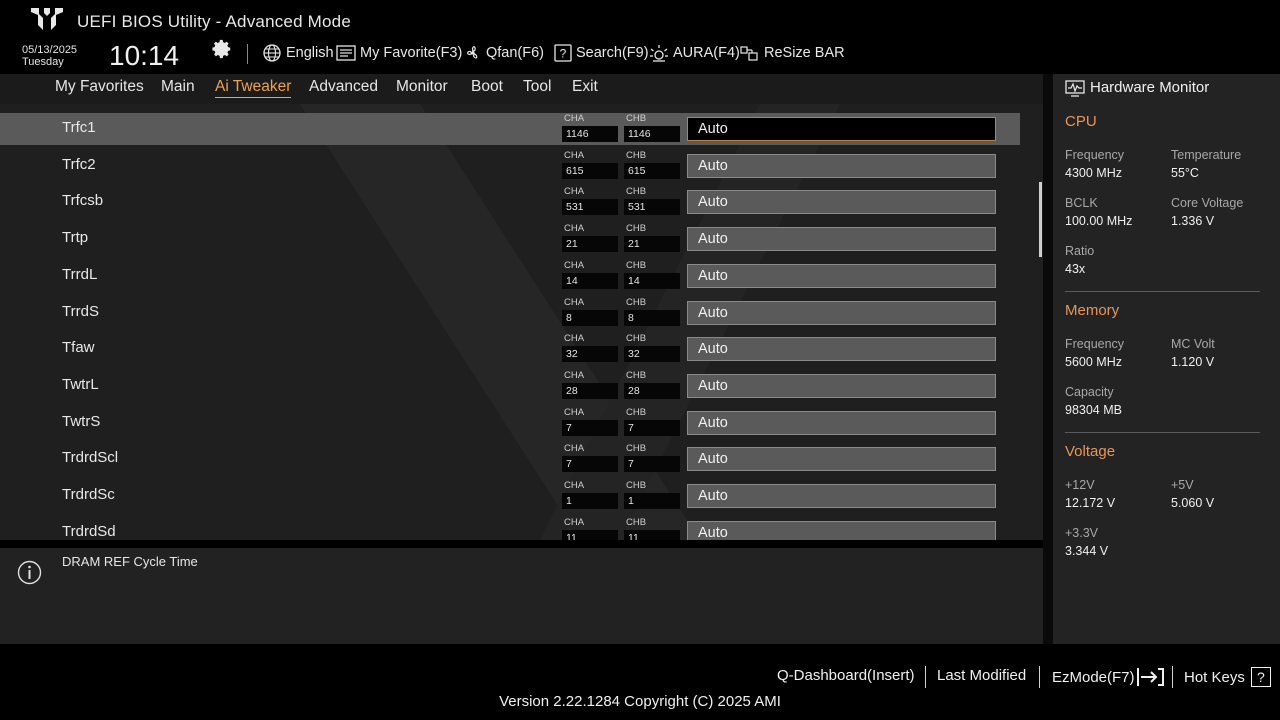 This screenshot has height=720, width=1280. What do you see at coordinates (652, 348) in the screenshot?
I see `channel-chb-readout: CHB 32` at bounding box center [652, 348].